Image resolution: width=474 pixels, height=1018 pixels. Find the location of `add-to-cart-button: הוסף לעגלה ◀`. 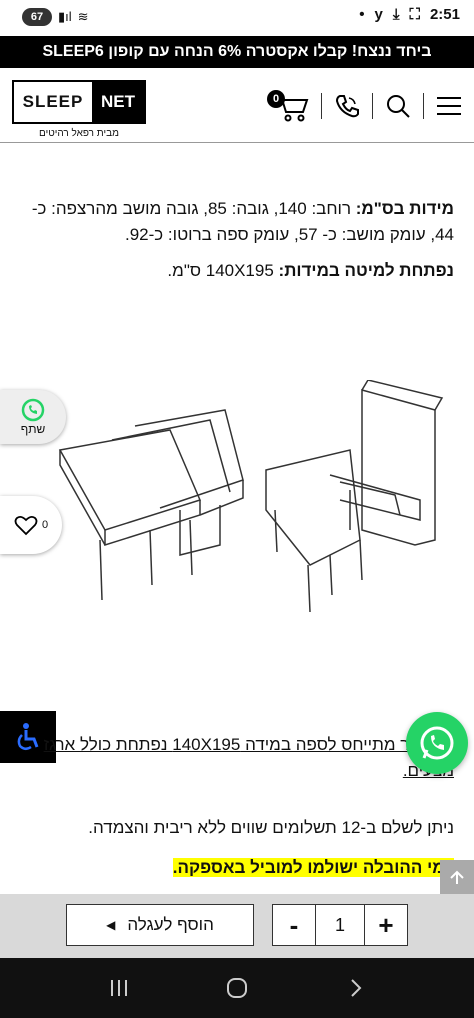

add-to-cart-button: הוסף לעגלה ◀ is located at coordinates (160, 925).